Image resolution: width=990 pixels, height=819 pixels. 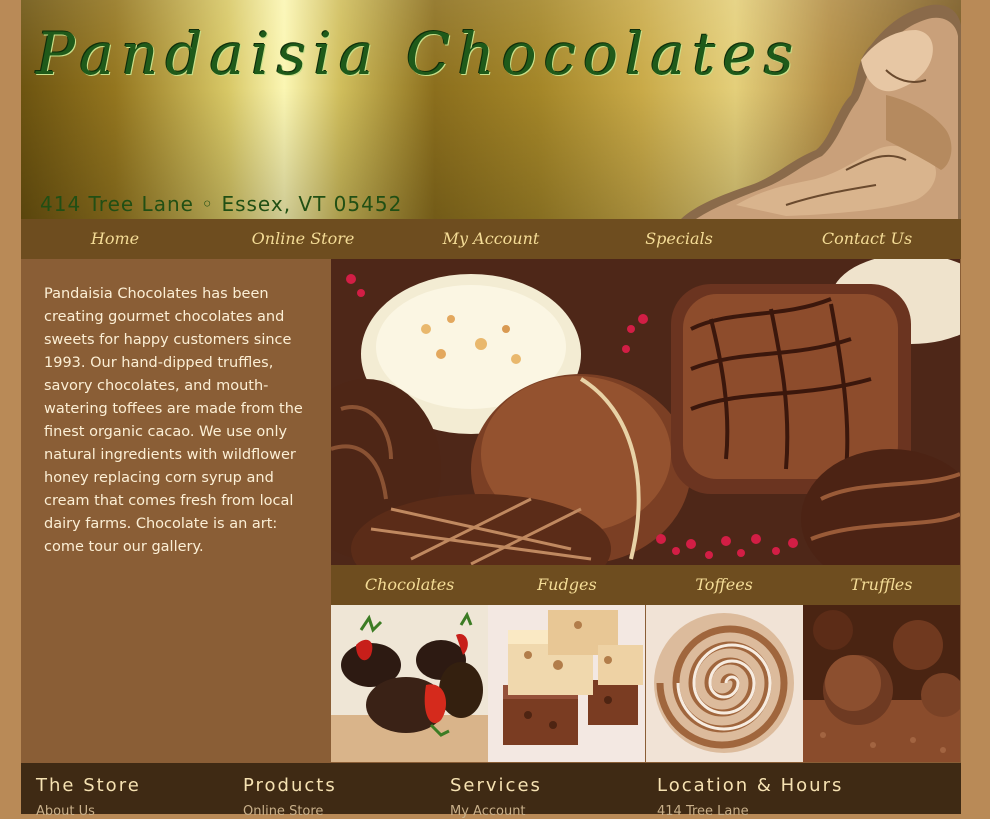 I want to click on chocolate-strawberries-image, so click(x=409, y=683).